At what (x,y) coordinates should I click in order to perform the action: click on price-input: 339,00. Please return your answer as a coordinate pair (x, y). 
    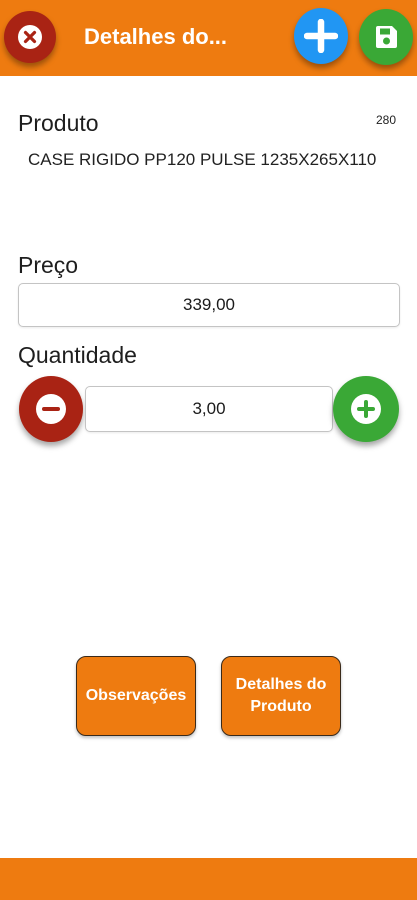
    Looking at the image, I should click on (209, 305).